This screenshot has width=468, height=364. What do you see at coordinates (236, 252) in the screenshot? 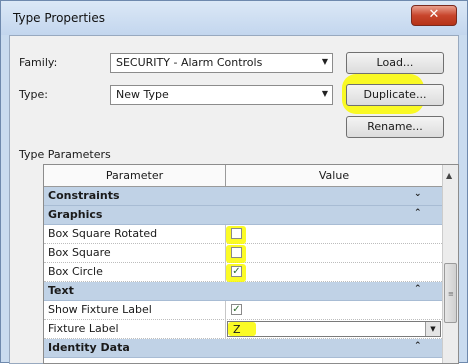
I see `box-square-checkbox` at bounding box center [236, 252].